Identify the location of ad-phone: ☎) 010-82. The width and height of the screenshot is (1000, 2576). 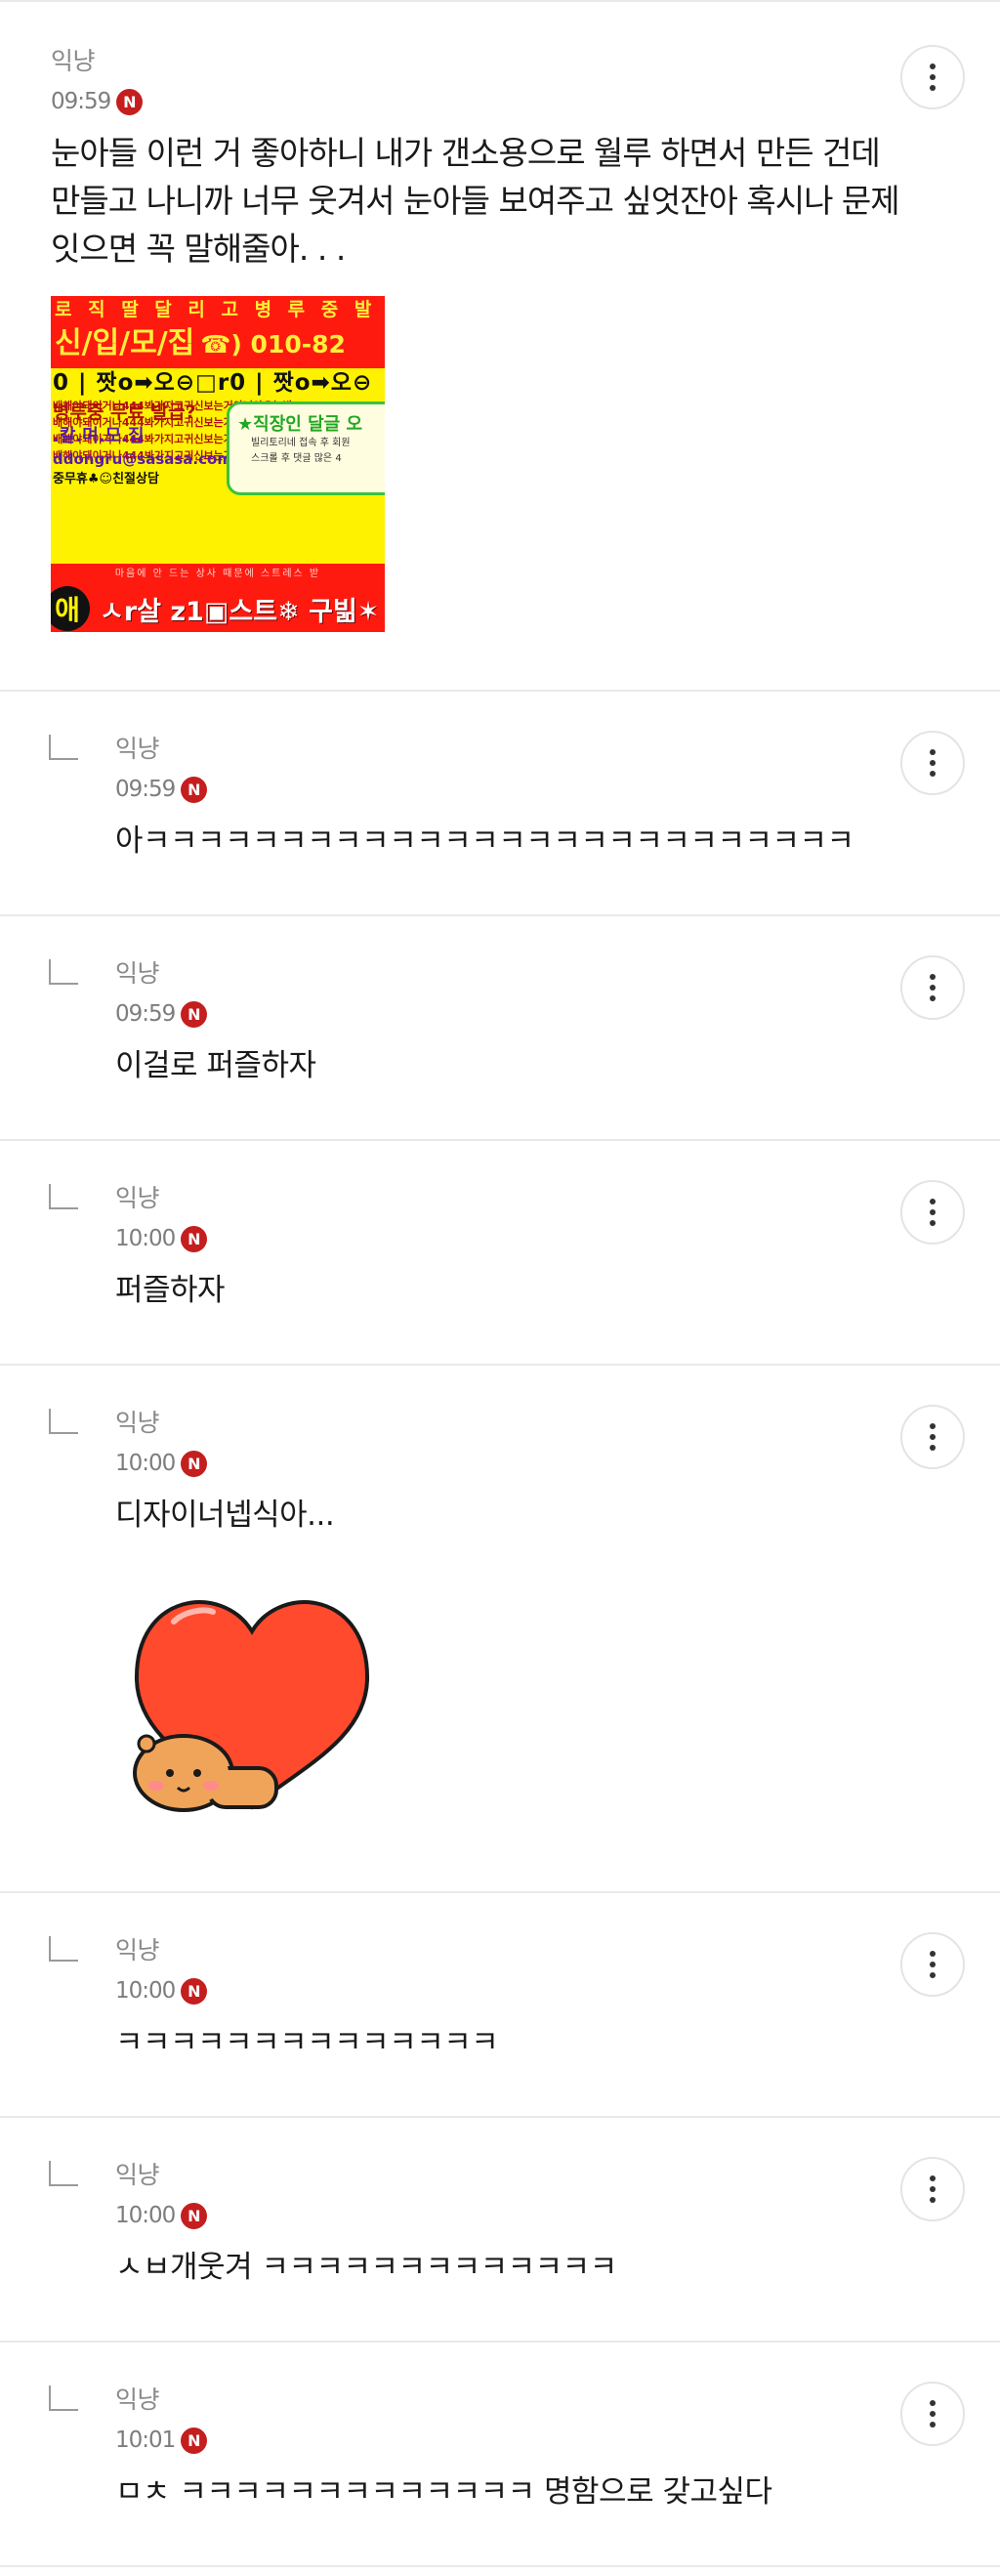
(273, 344).